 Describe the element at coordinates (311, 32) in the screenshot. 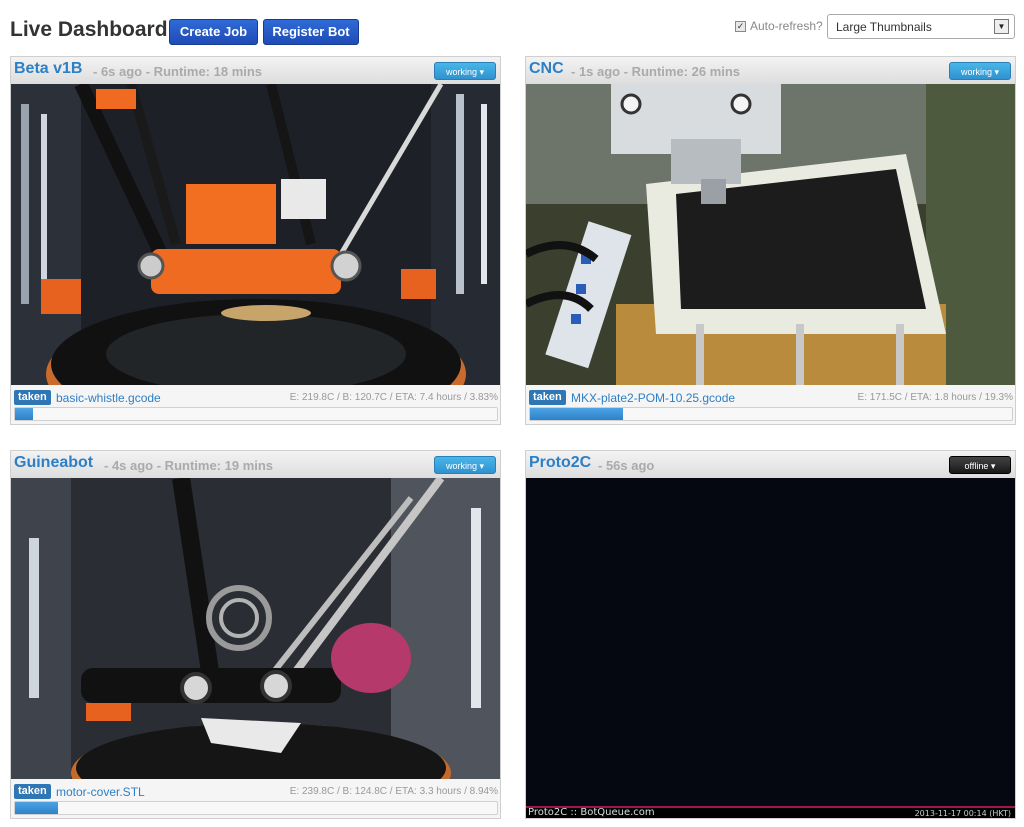

I see `register-bot-button: Register Bot` at that location.